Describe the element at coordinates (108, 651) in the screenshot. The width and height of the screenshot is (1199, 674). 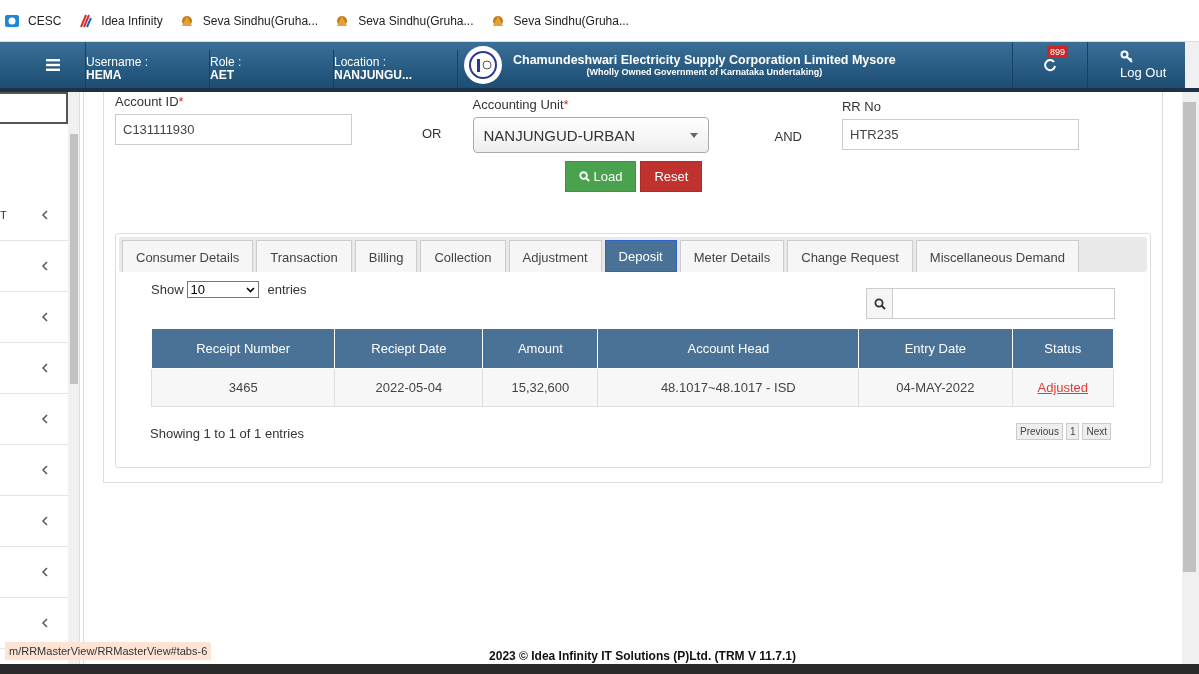
I see `url-tooltip: m/RRMasterView/RRMasterView#tabs-6` at that location.